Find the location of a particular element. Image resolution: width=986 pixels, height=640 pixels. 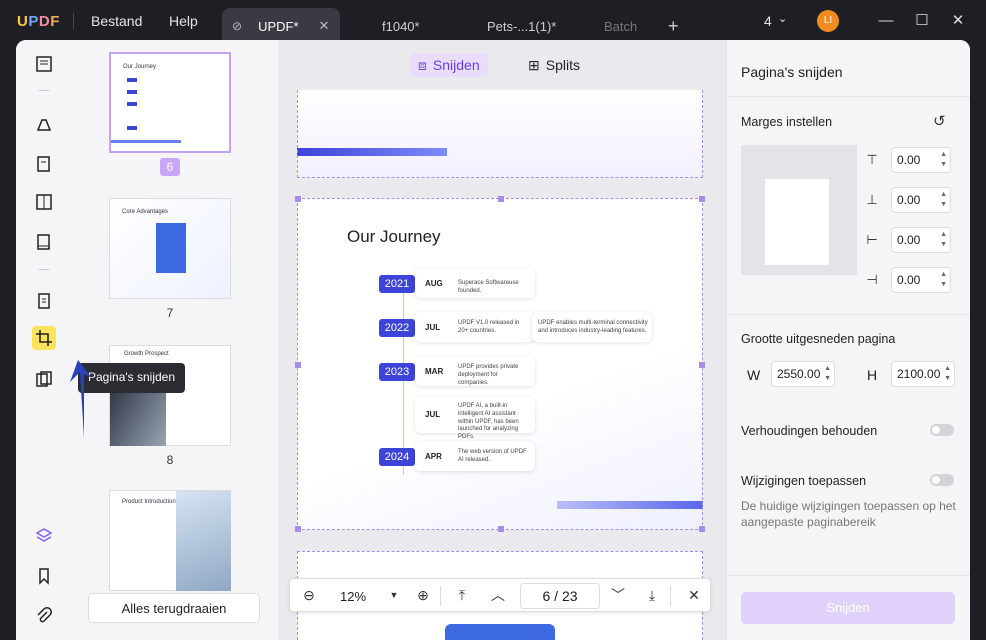

thumbnail-page-6: Our Journey is located at coordinates (170, 102).